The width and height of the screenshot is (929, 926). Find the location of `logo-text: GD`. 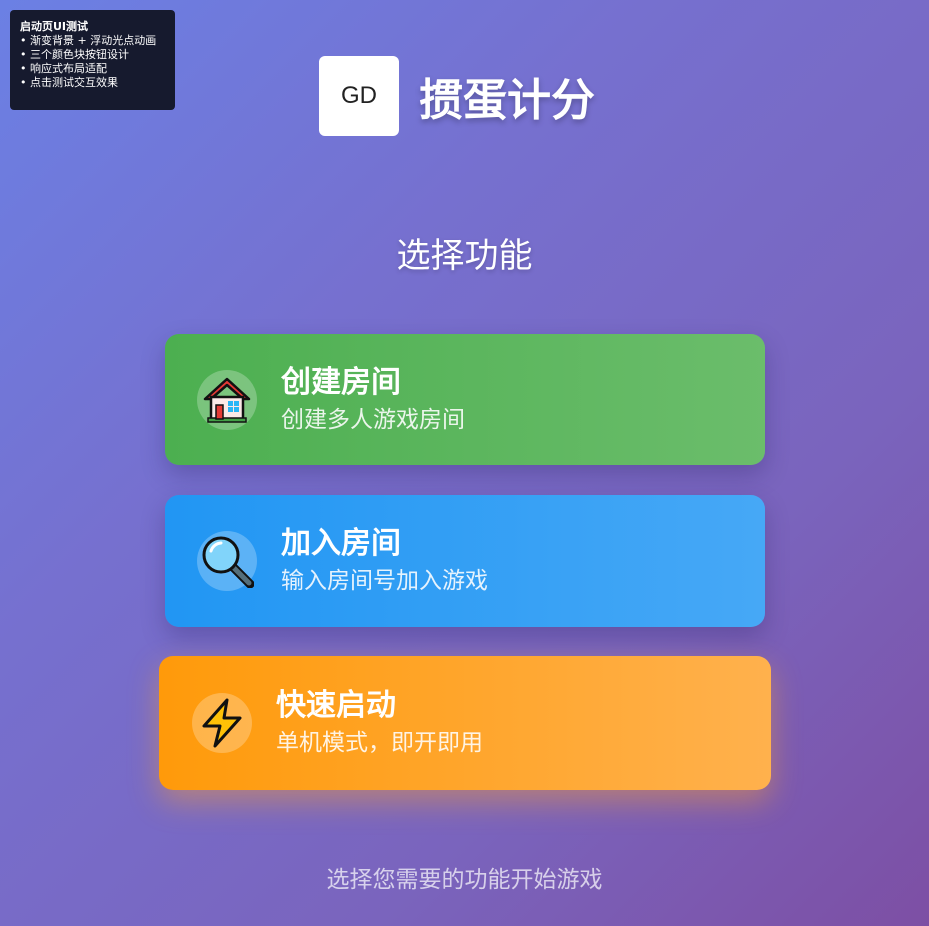

logo-text: GD is located at coordinates (359, 95).